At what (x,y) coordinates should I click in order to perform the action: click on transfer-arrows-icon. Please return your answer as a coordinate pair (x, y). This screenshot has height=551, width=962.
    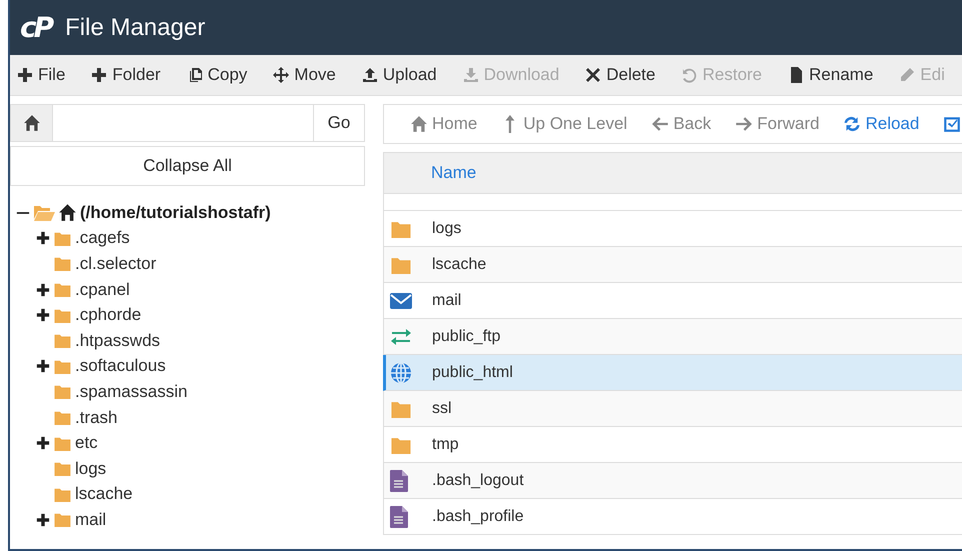
    Looking at the image, I should click on (401, 336).